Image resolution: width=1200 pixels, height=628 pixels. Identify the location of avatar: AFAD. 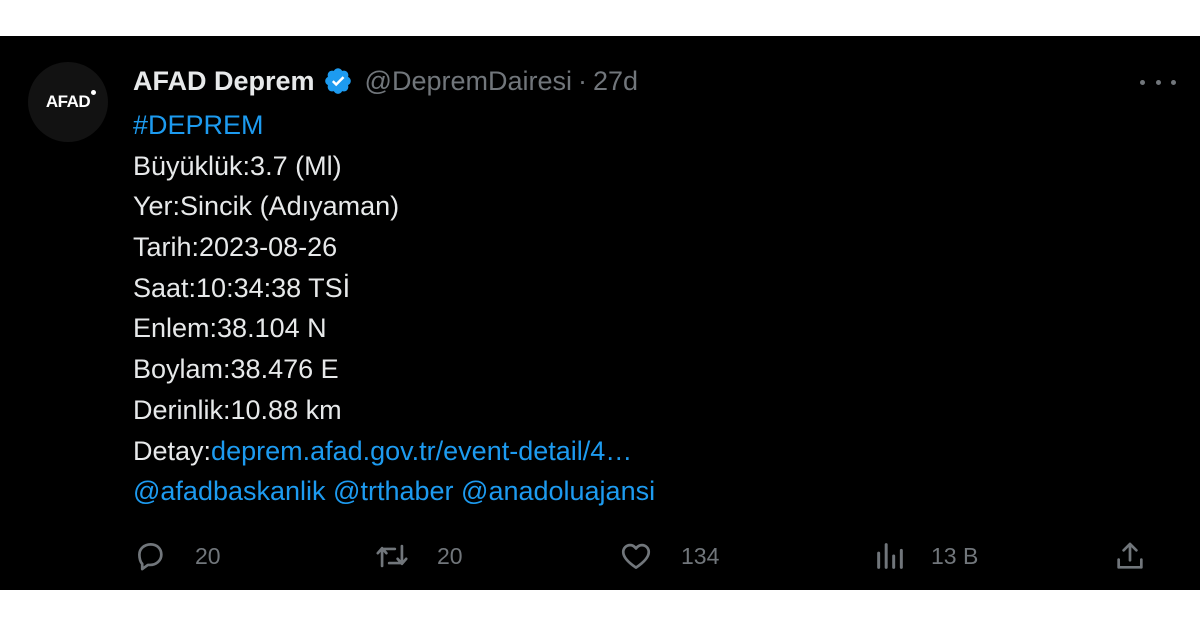
(68, 102).